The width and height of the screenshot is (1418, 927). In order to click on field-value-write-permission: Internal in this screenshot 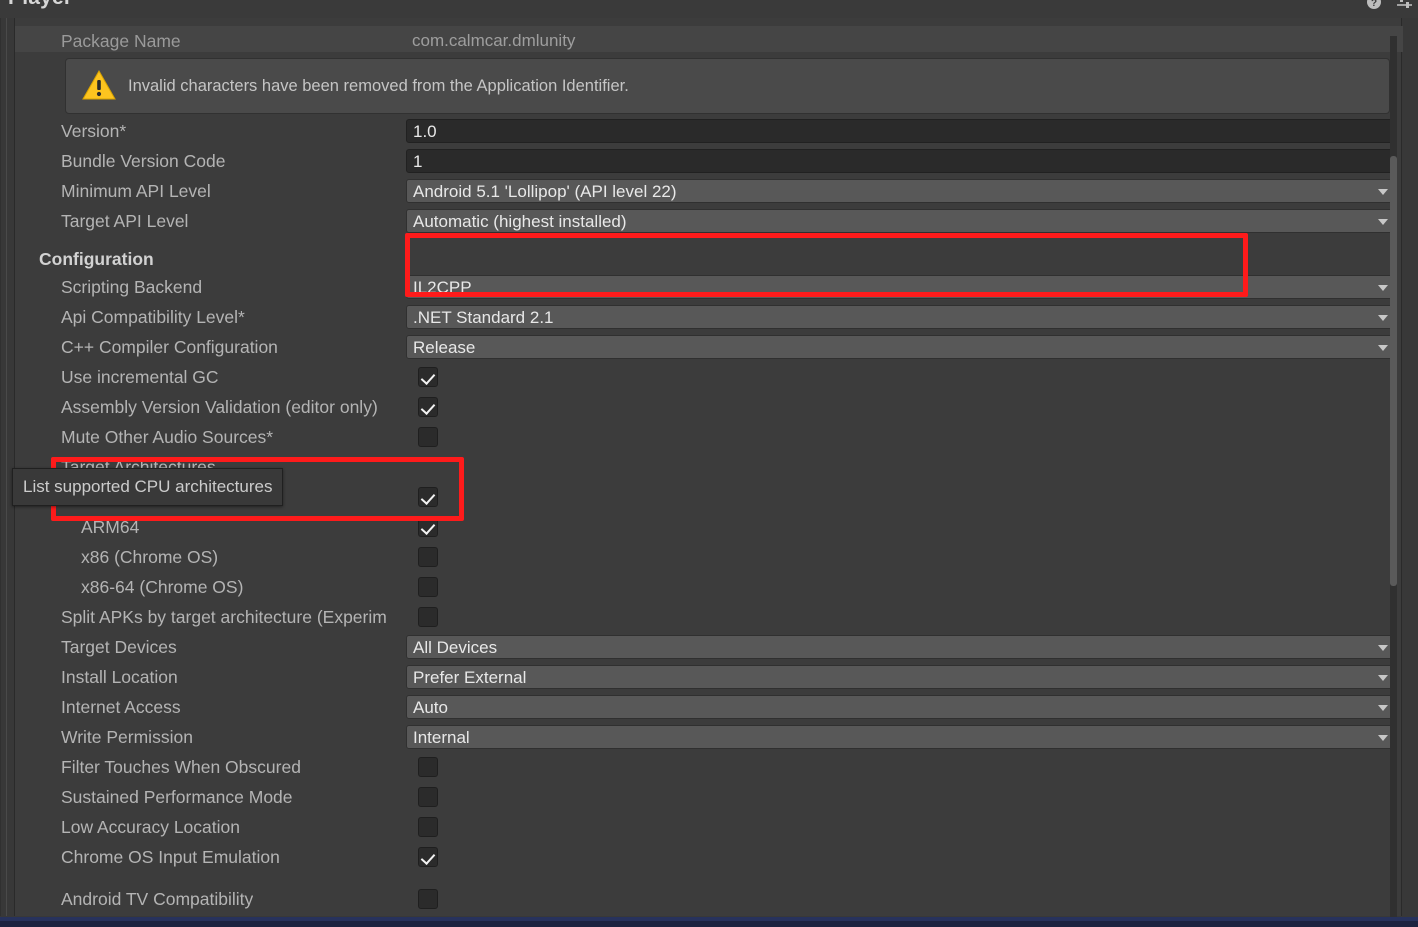, I will do `click(441, 737)`.